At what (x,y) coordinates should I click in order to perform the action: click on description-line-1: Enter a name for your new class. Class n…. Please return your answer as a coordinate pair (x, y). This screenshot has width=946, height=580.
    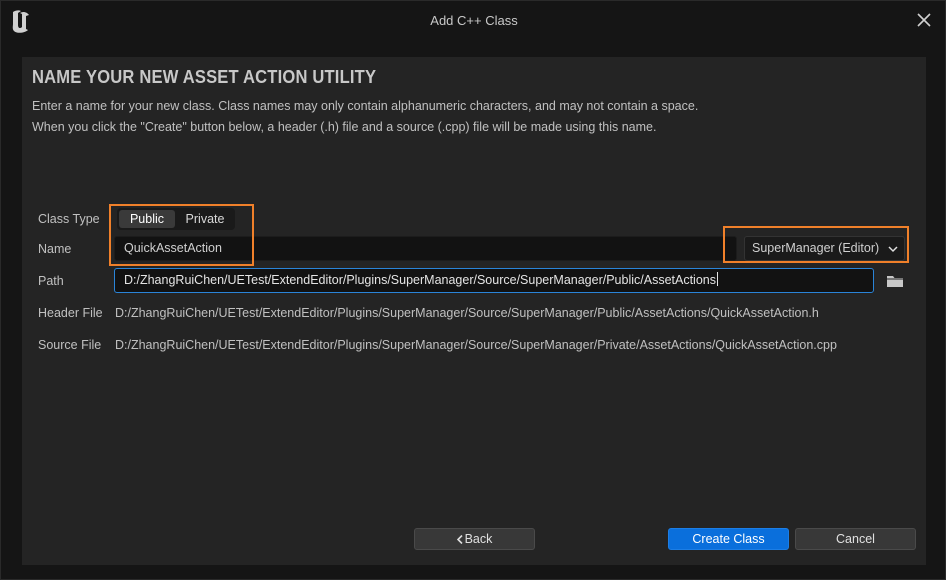
    Looking at the image, I should click on (365, 106).